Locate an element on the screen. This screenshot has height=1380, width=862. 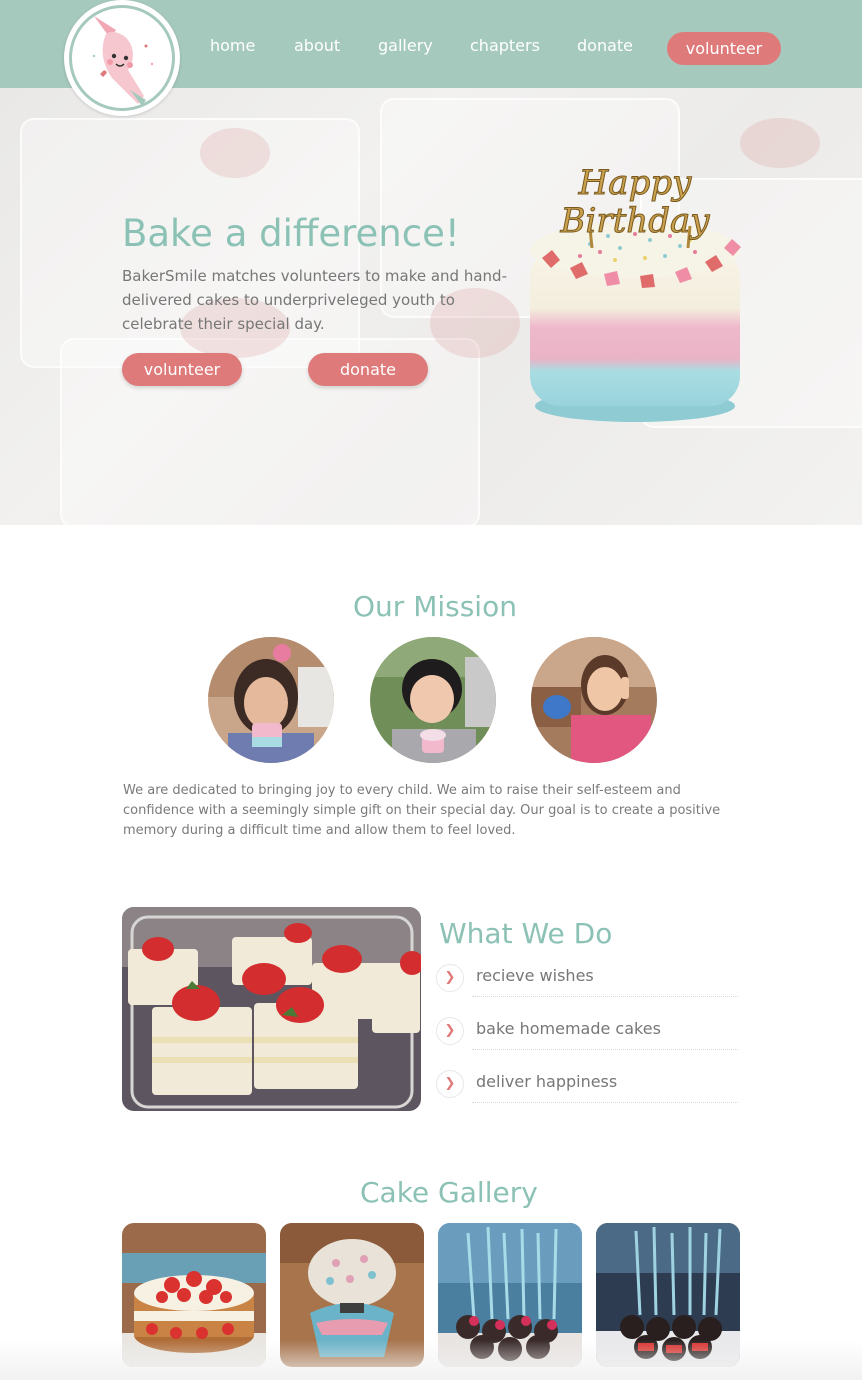
nav-chapters: chapters is located at coordinates (505, 45).